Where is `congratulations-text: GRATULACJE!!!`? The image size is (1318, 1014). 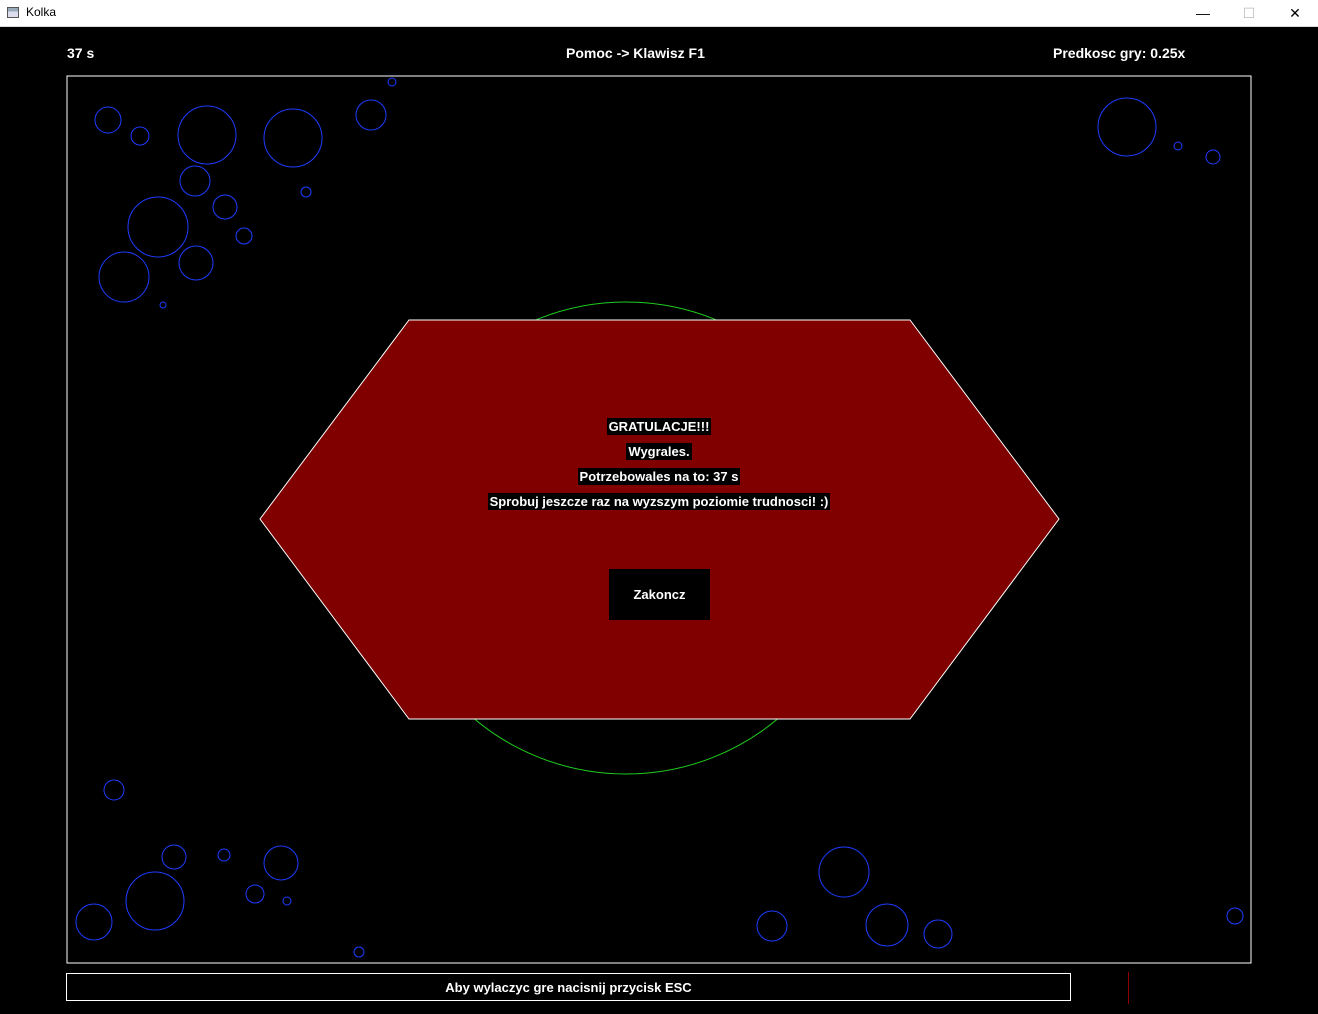
congratulations-text: GRATULACJE!!! is located at coordinates (659, 426).